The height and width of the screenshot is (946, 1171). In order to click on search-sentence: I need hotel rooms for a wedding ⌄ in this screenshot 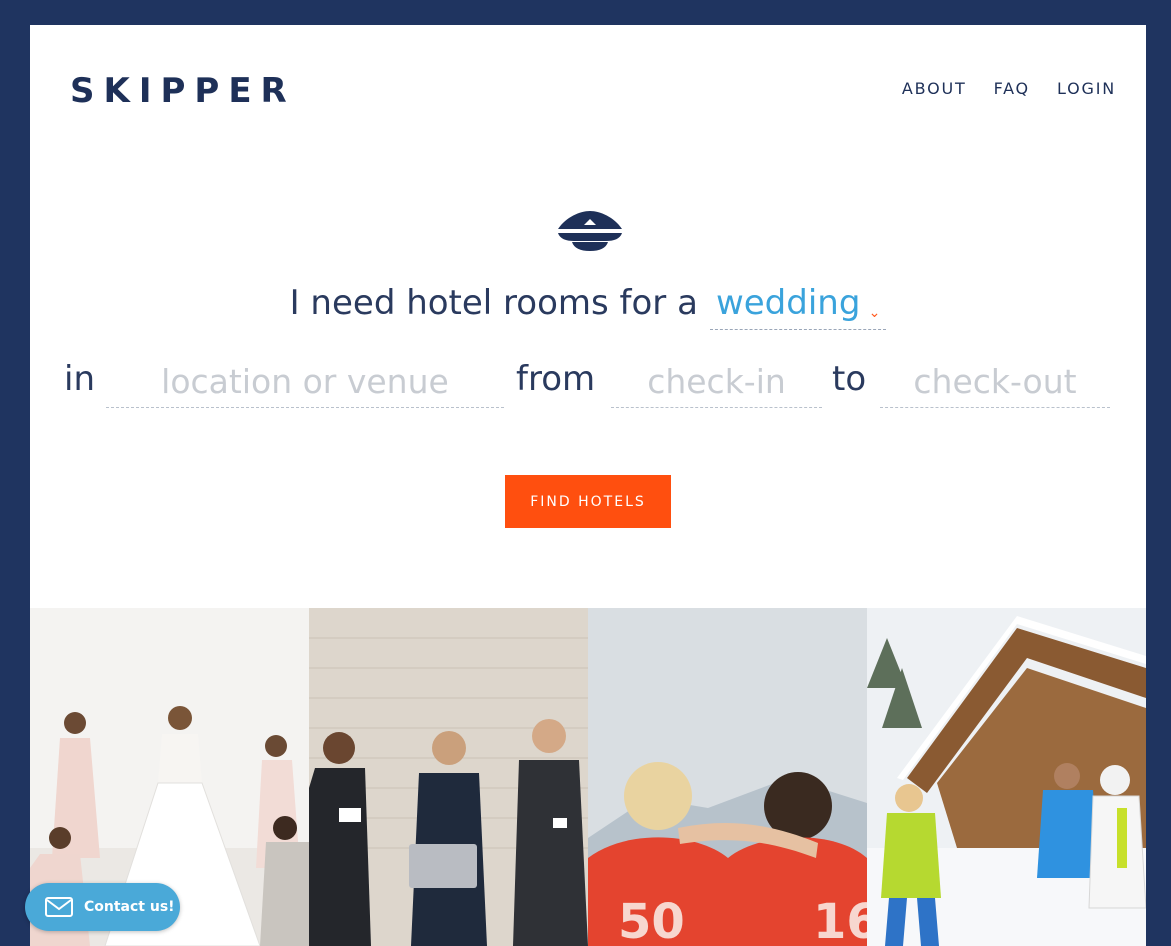, I will do `click(588, 306)`.